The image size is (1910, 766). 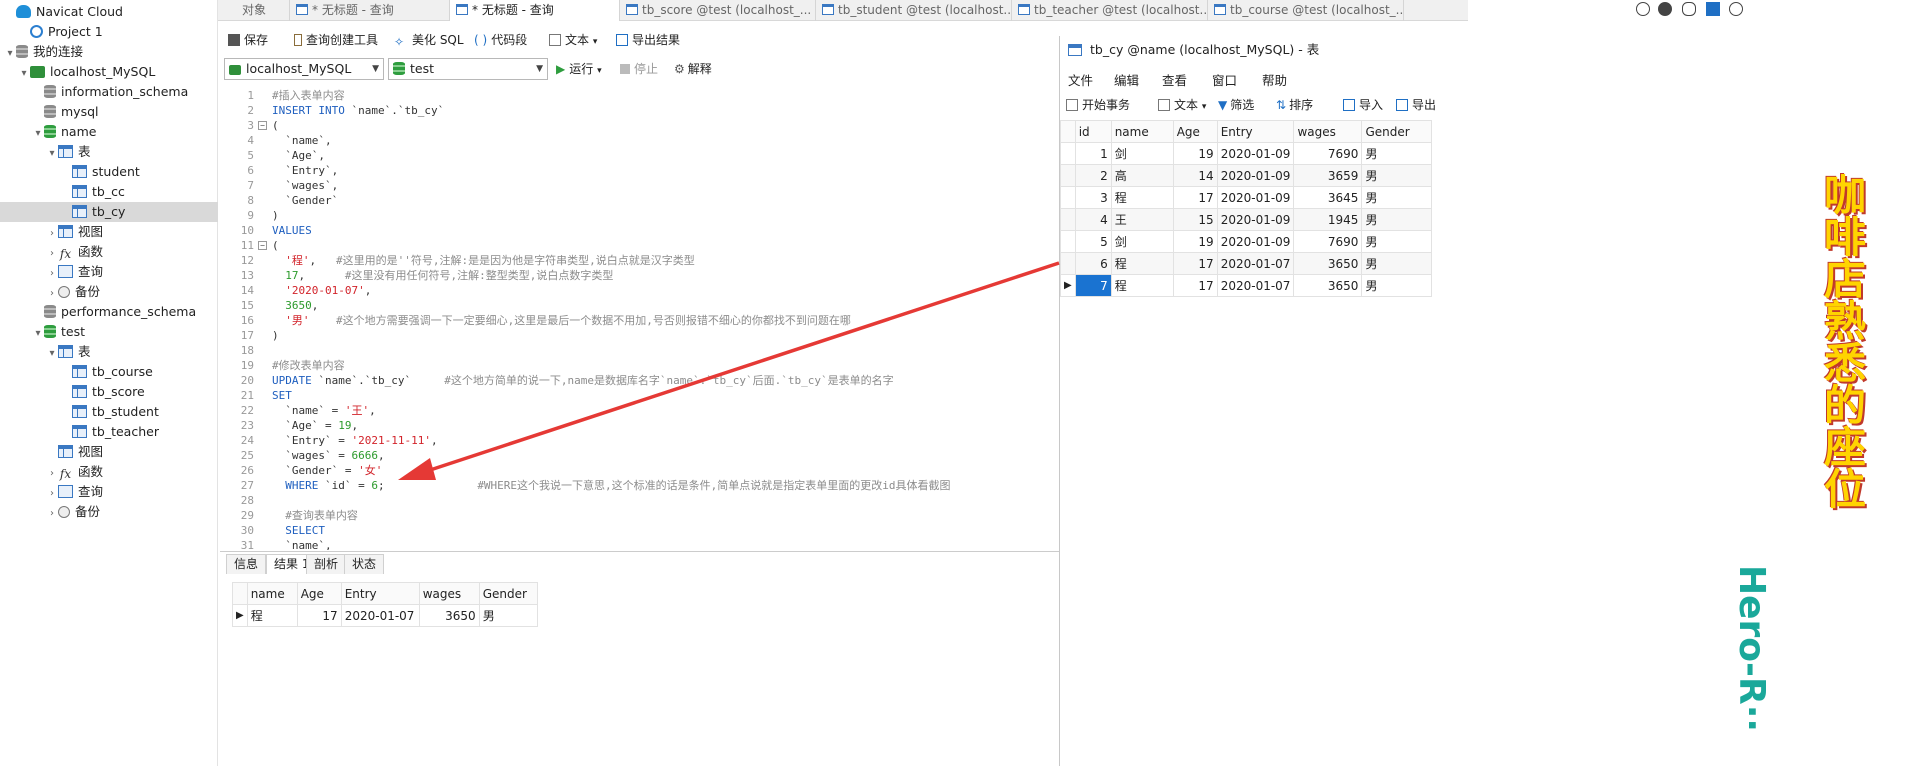 I want to click on vertical-title-overlay: 咖啡店熟悉的座位, so click(x=1844, y=342).